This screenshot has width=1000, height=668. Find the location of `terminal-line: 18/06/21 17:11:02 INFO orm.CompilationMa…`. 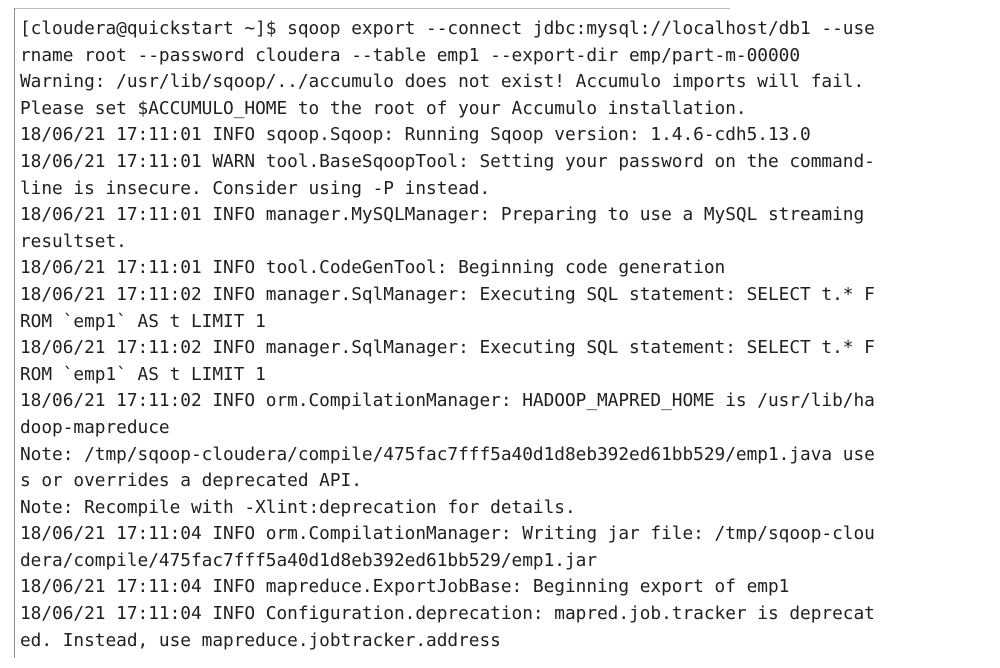

terminal-line: 18/06/21 17:11:02 INFO orm.CompilationMa… is located at coordinates (447, 401).